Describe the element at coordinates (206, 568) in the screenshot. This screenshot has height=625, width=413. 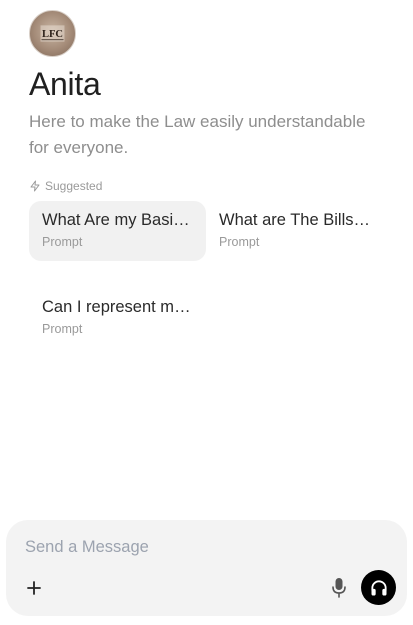
I see `message-composer` at that location.